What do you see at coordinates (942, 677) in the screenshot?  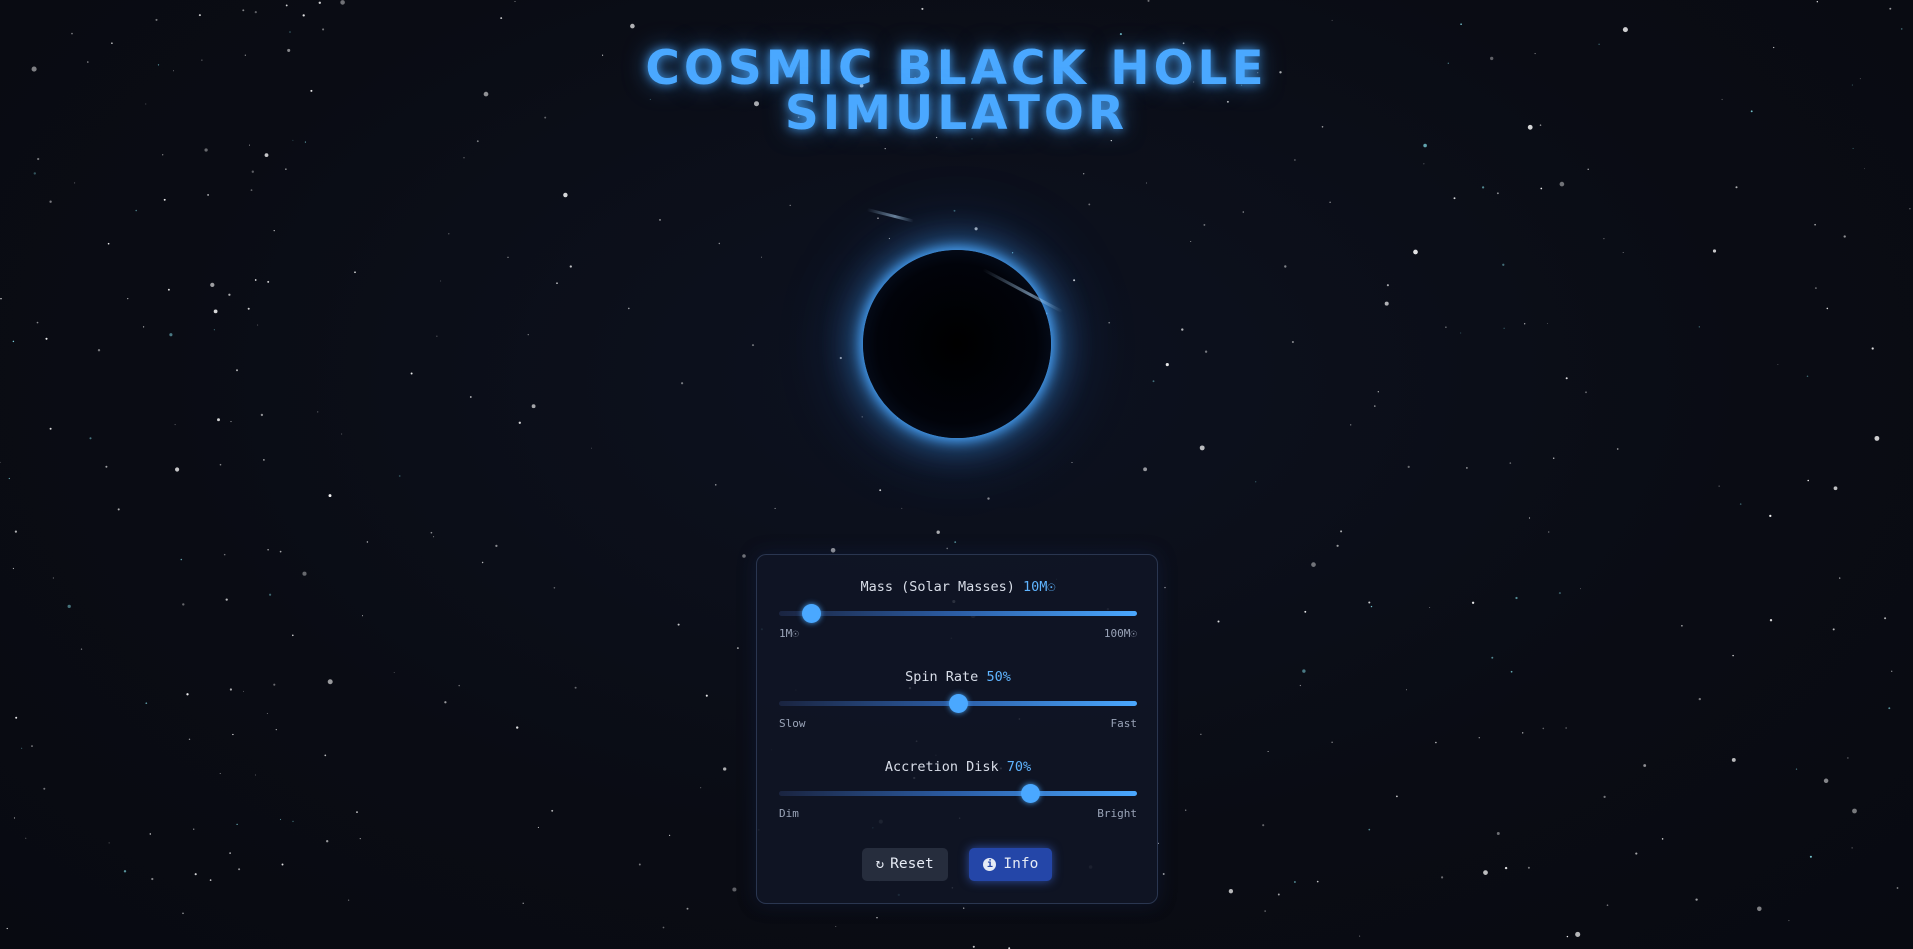 I see `spin-label-text: Spin Rate` at bounding box center [942, 677].